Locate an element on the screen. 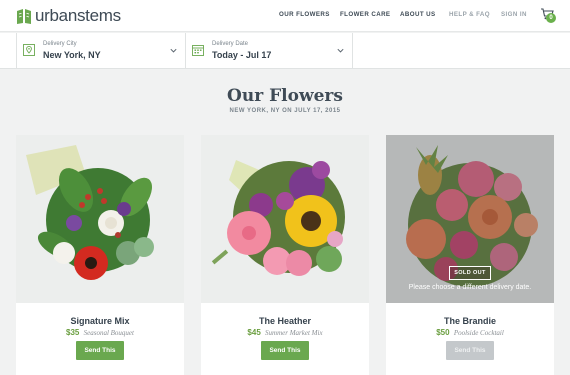 This screenshot has width=570, height=375. delivery-city-selector: Delivery City New York, NY is located at coordinates (100, 51).